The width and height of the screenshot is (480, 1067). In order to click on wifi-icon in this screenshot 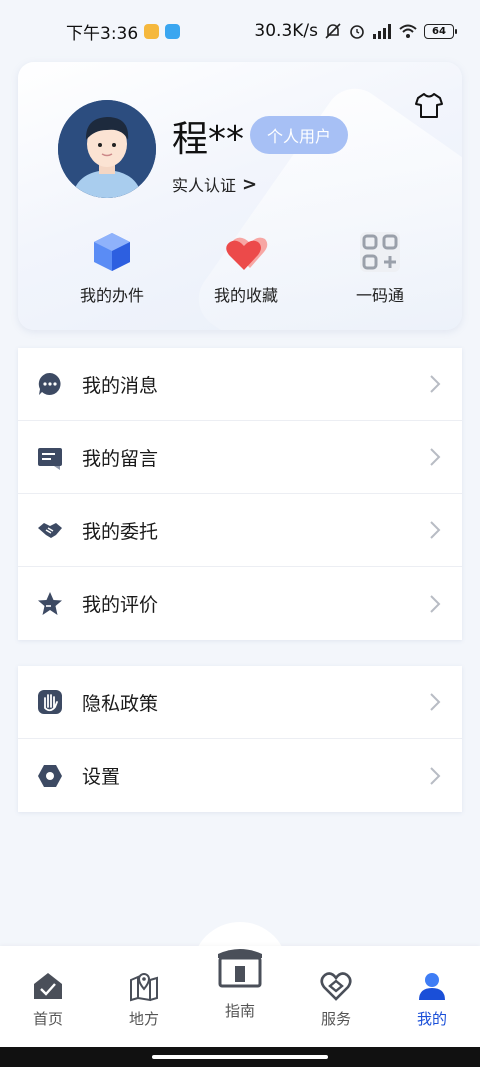, I will do `click(408, 31)`.